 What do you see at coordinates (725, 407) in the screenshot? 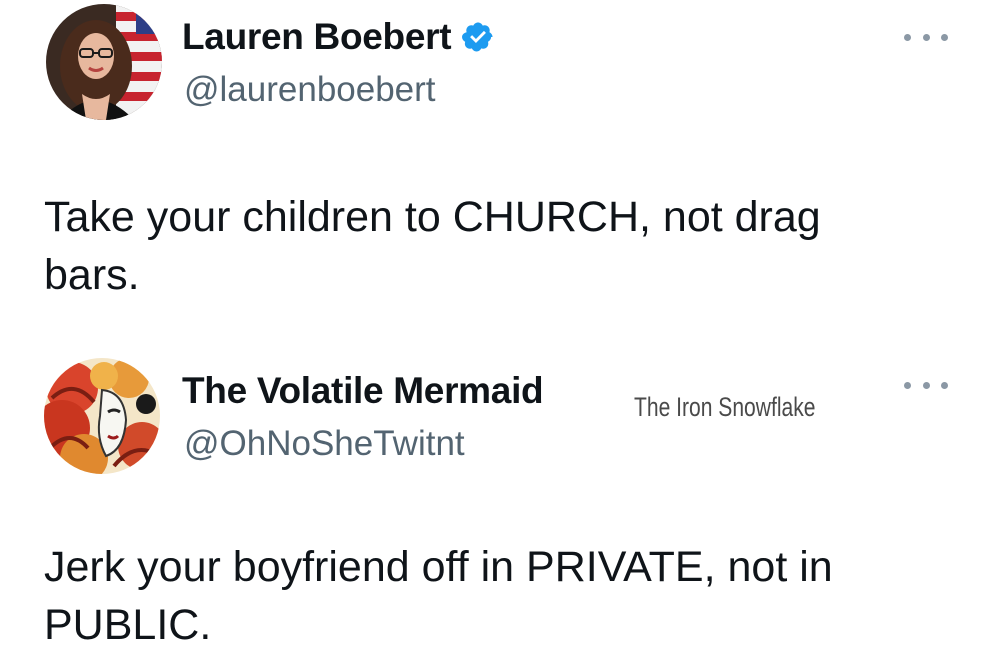
I see `watermark: The Iron Snowflake` at bounding box center [725, 407].